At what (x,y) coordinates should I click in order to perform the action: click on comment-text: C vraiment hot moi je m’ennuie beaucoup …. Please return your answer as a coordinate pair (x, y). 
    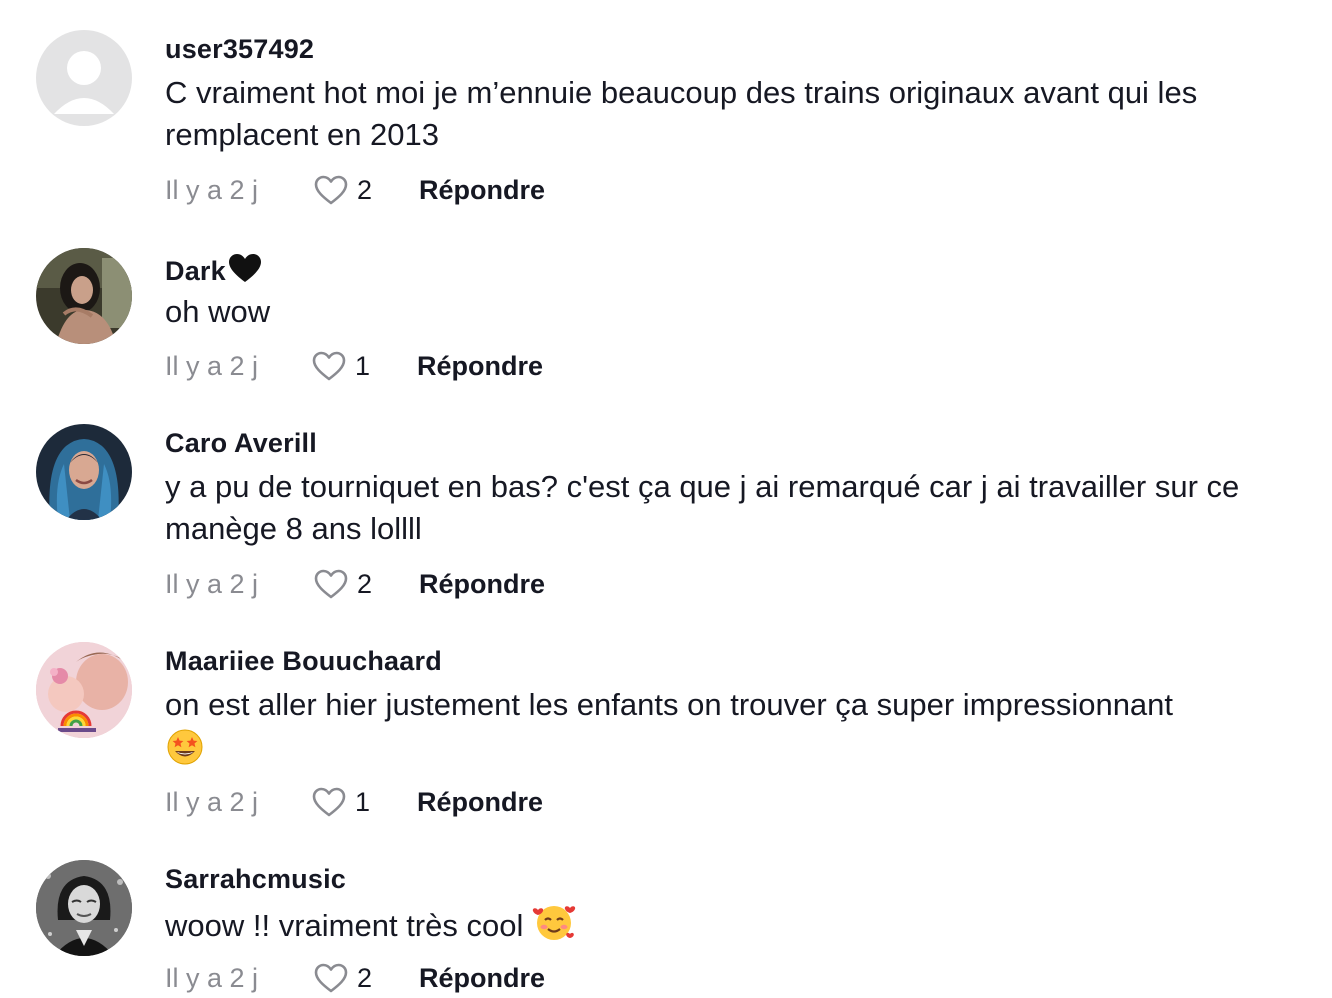
    Looking at the image, I should click on (681, 113).